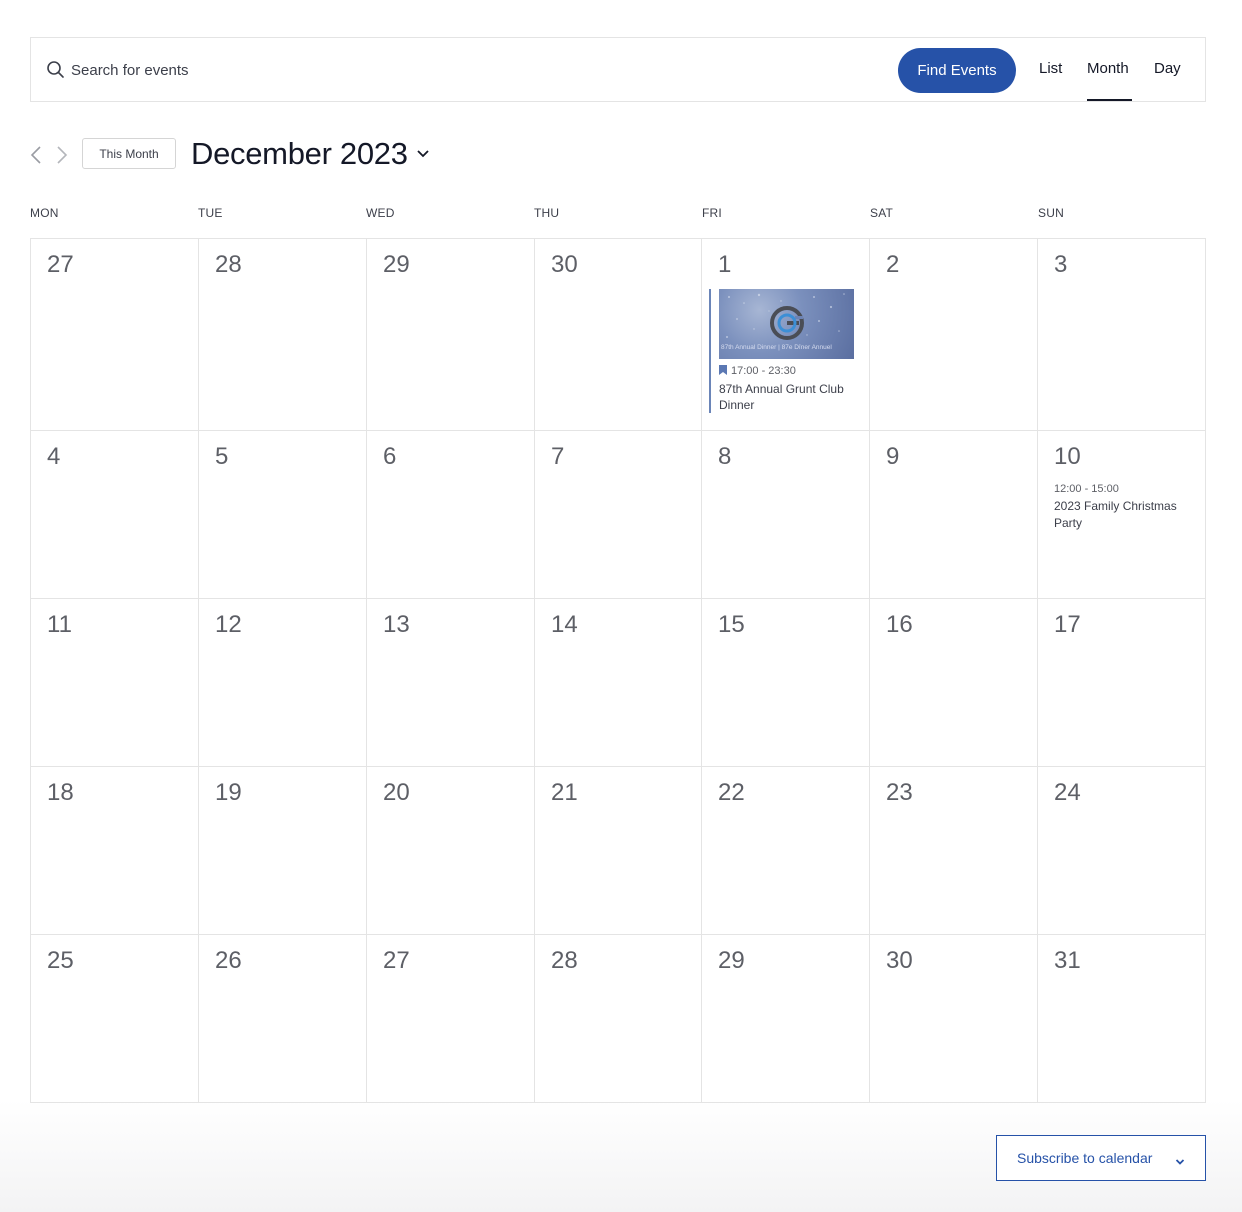 Image resolution: width=1242 pixels, height=1212 pixels. What do you see at coordinates (786, 515) in the screenshot?
I see `calendar-day-cell: 8` at bounding box center [786, 515].